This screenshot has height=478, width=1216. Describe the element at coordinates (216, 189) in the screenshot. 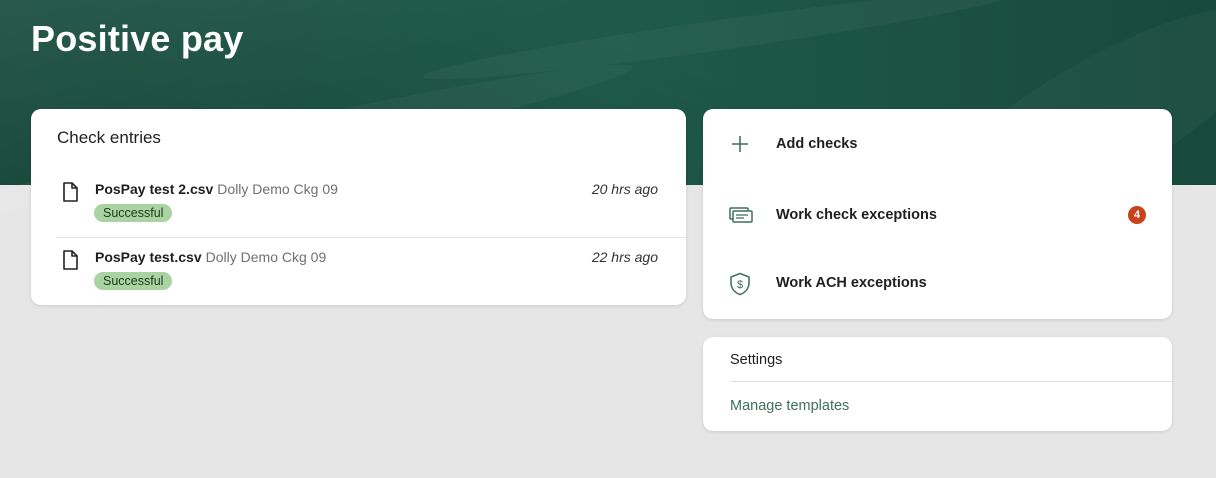

I see `check-entry-file-name: PosPay test 2.csv Dolly Demo Ckg 09` at that location.